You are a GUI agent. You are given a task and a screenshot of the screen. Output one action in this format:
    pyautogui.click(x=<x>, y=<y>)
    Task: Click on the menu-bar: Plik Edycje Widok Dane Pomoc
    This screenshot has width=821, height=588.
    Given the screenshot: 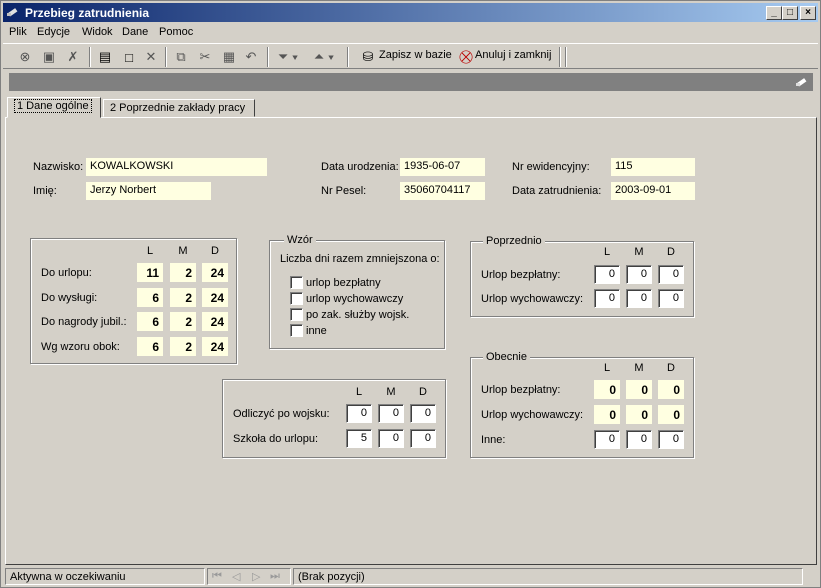 What is the action you would take?
    pyautogui.click(x=410, y=32)
    